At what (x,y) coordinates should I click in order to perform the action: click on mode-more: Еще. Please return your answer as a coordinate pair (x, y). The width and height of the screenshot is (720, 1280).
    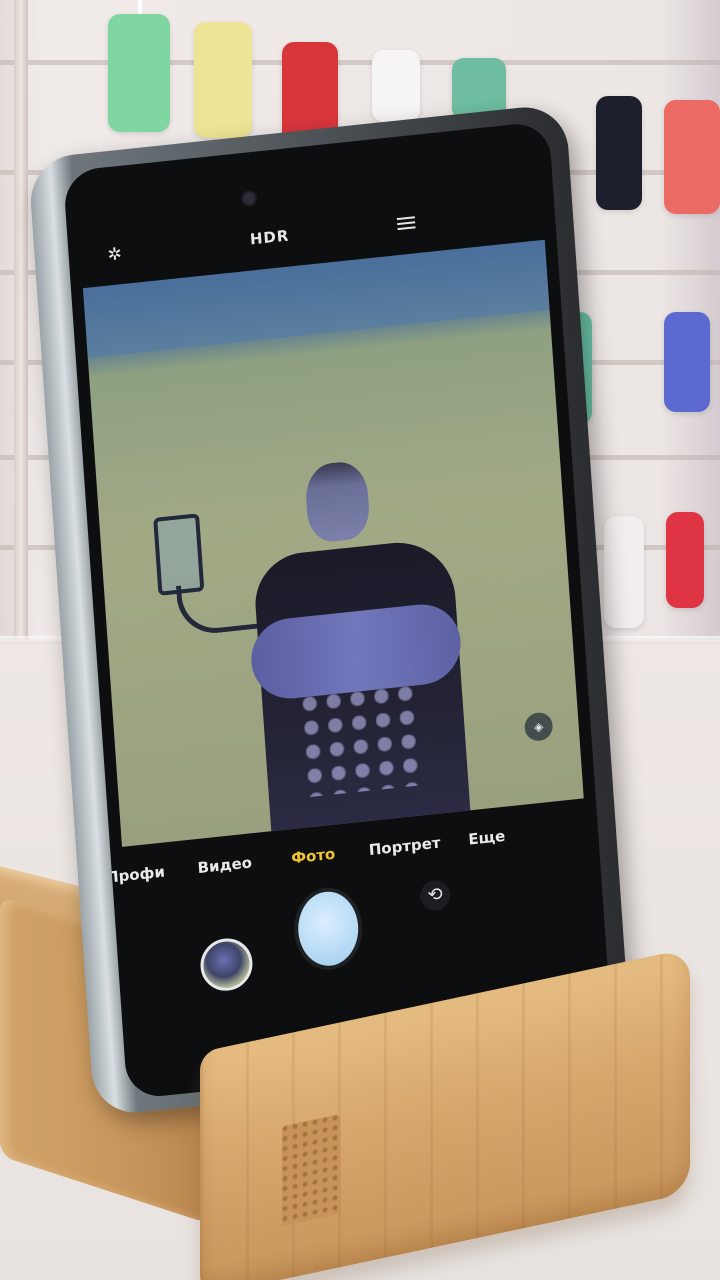
    Looking at the image, I should click on (487, 838).